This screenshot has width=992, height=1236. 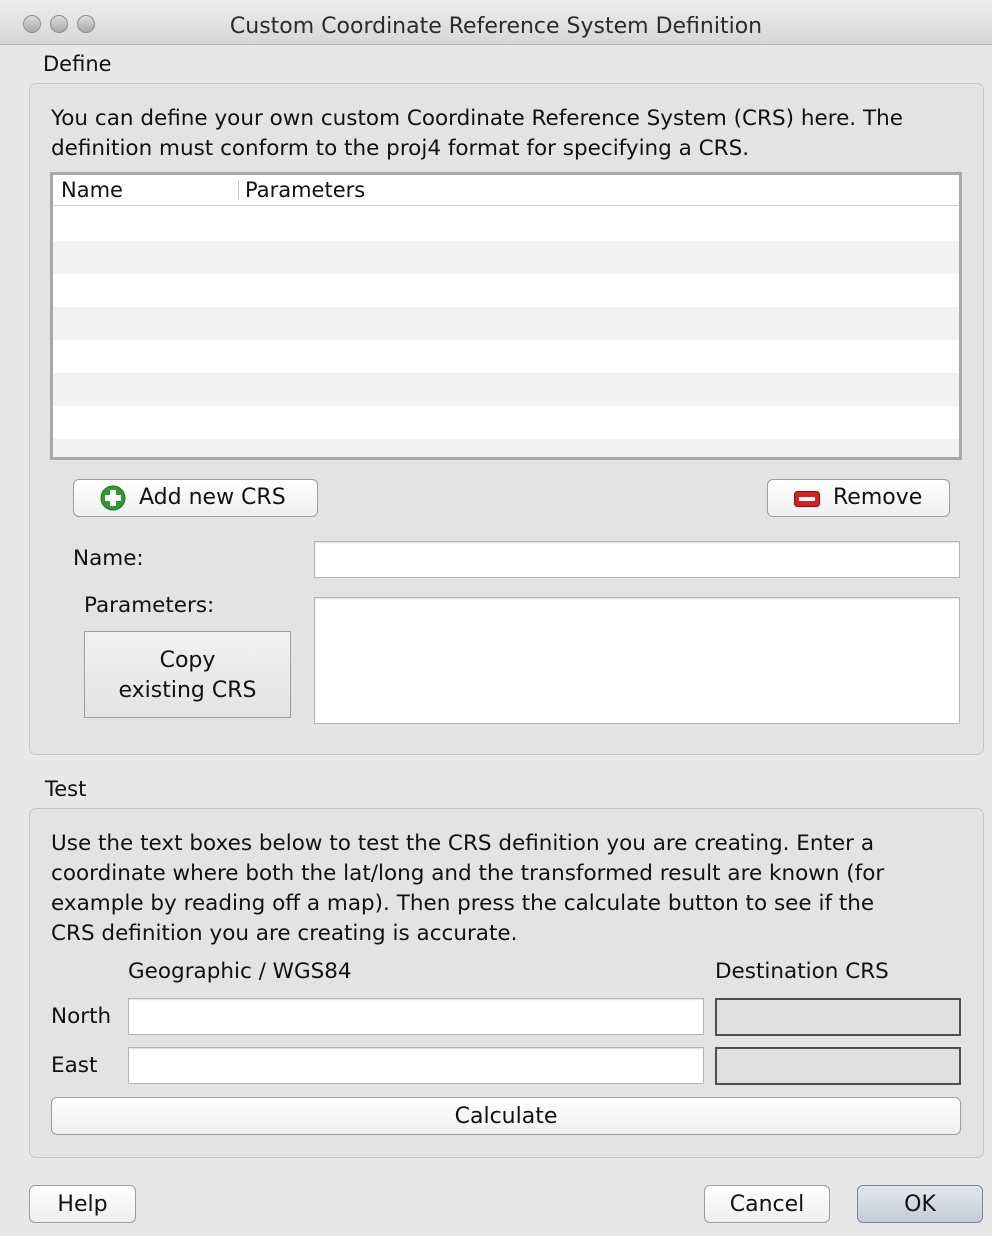 What do you see at coordinates (74, 1065) in the screenshot?
I see `east-label: East` at bounding box center [74, 1065].